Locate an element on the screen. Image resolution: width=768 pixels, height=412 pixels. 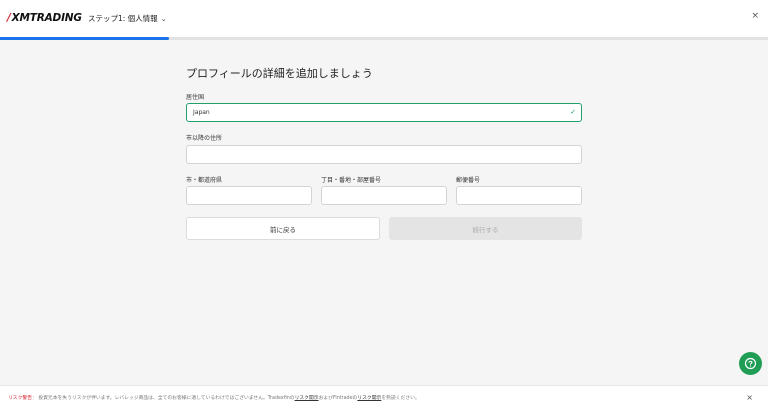
back-button: 前に戻る is located at coordinates (283, 228).